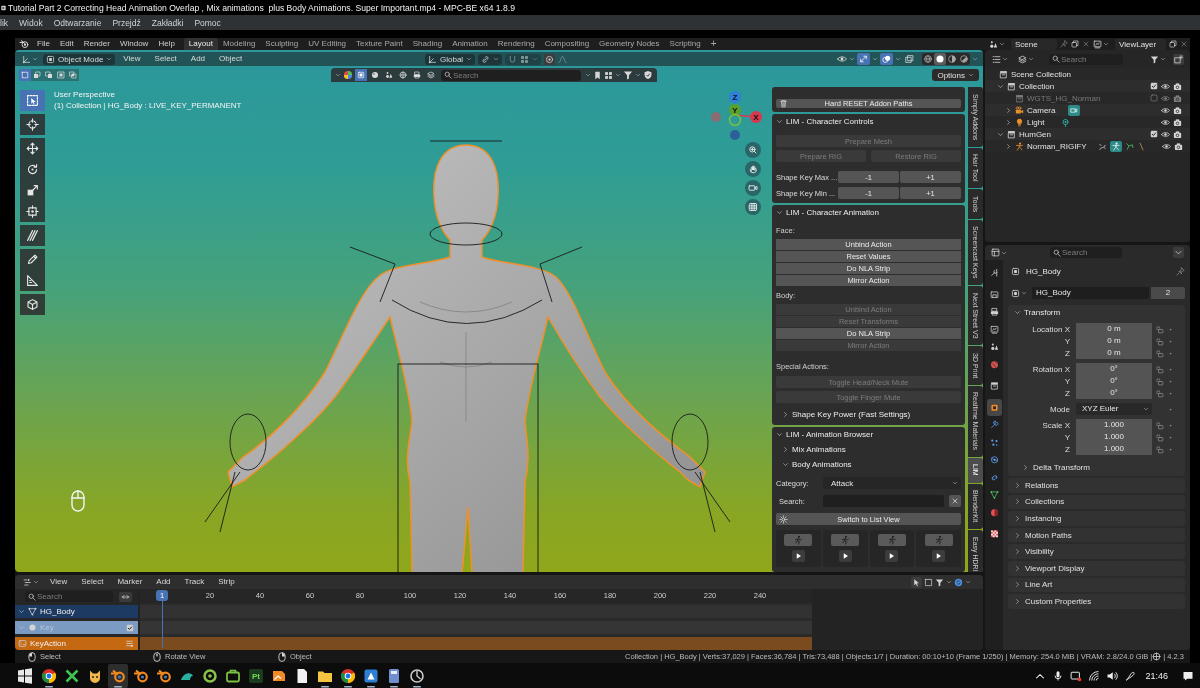  What do you see at coordinates (713, 44) in the screenshot?
I see `add-workspace-button: +` at bounding box center [713, 44].